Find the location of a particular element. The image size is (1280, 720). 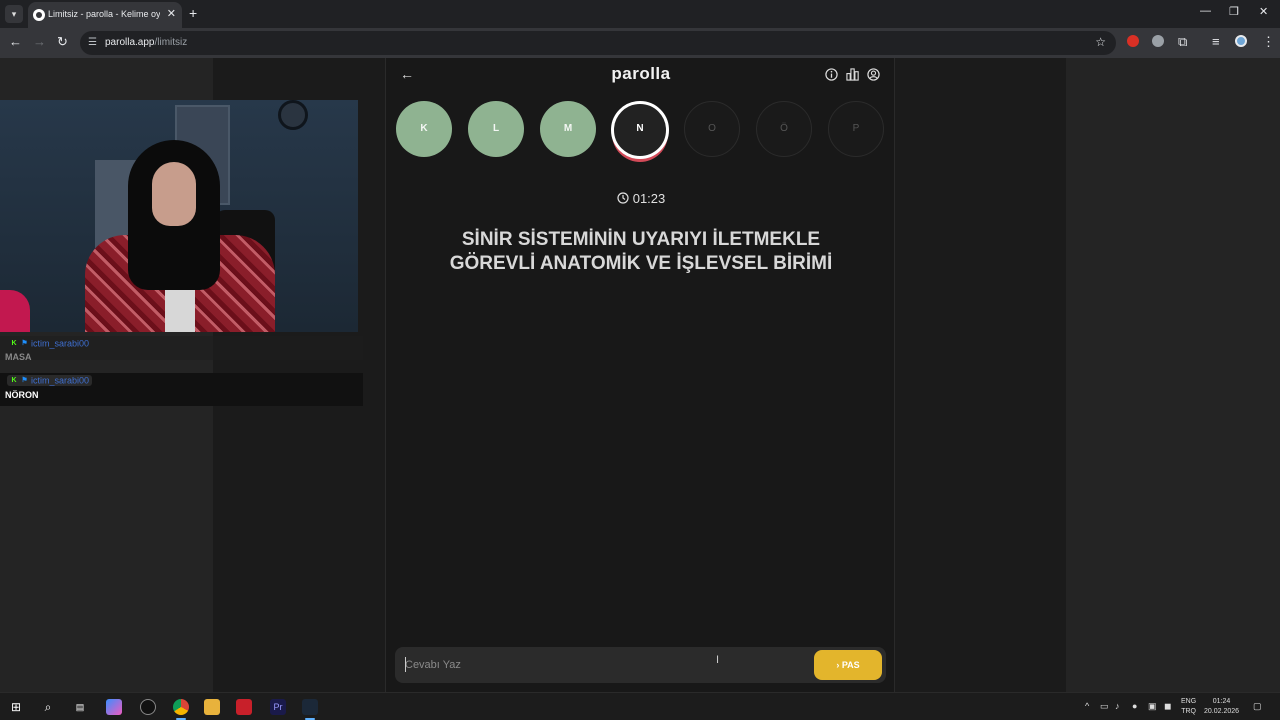

letter-circle-k: K is located at coordinates (424, 129).